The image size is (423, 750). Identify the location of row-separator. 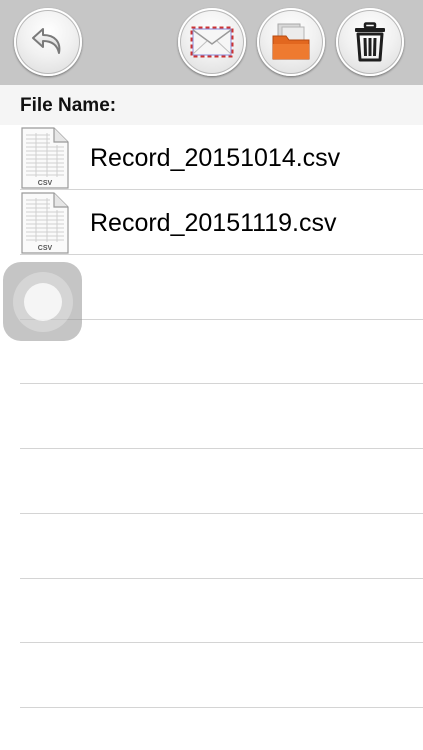
(221, 707).